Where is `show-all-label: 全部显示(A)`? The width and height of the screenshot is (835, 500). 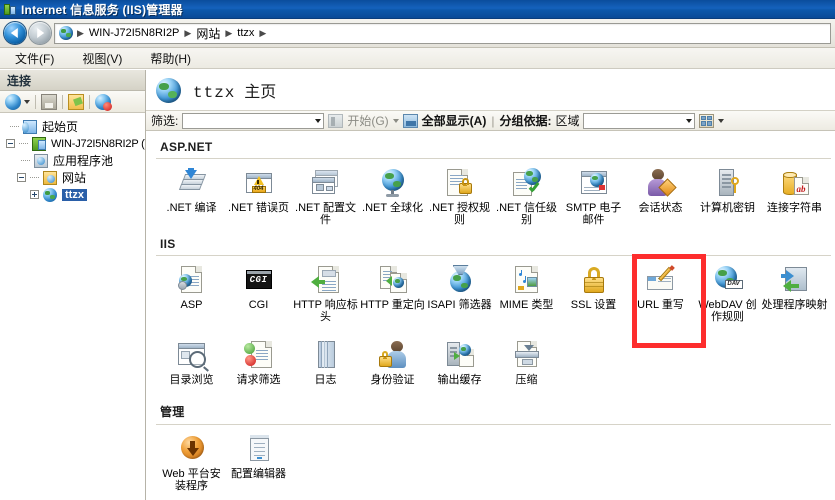
show-all-label: 全部显示(A) is located at coordinates (454, 120).